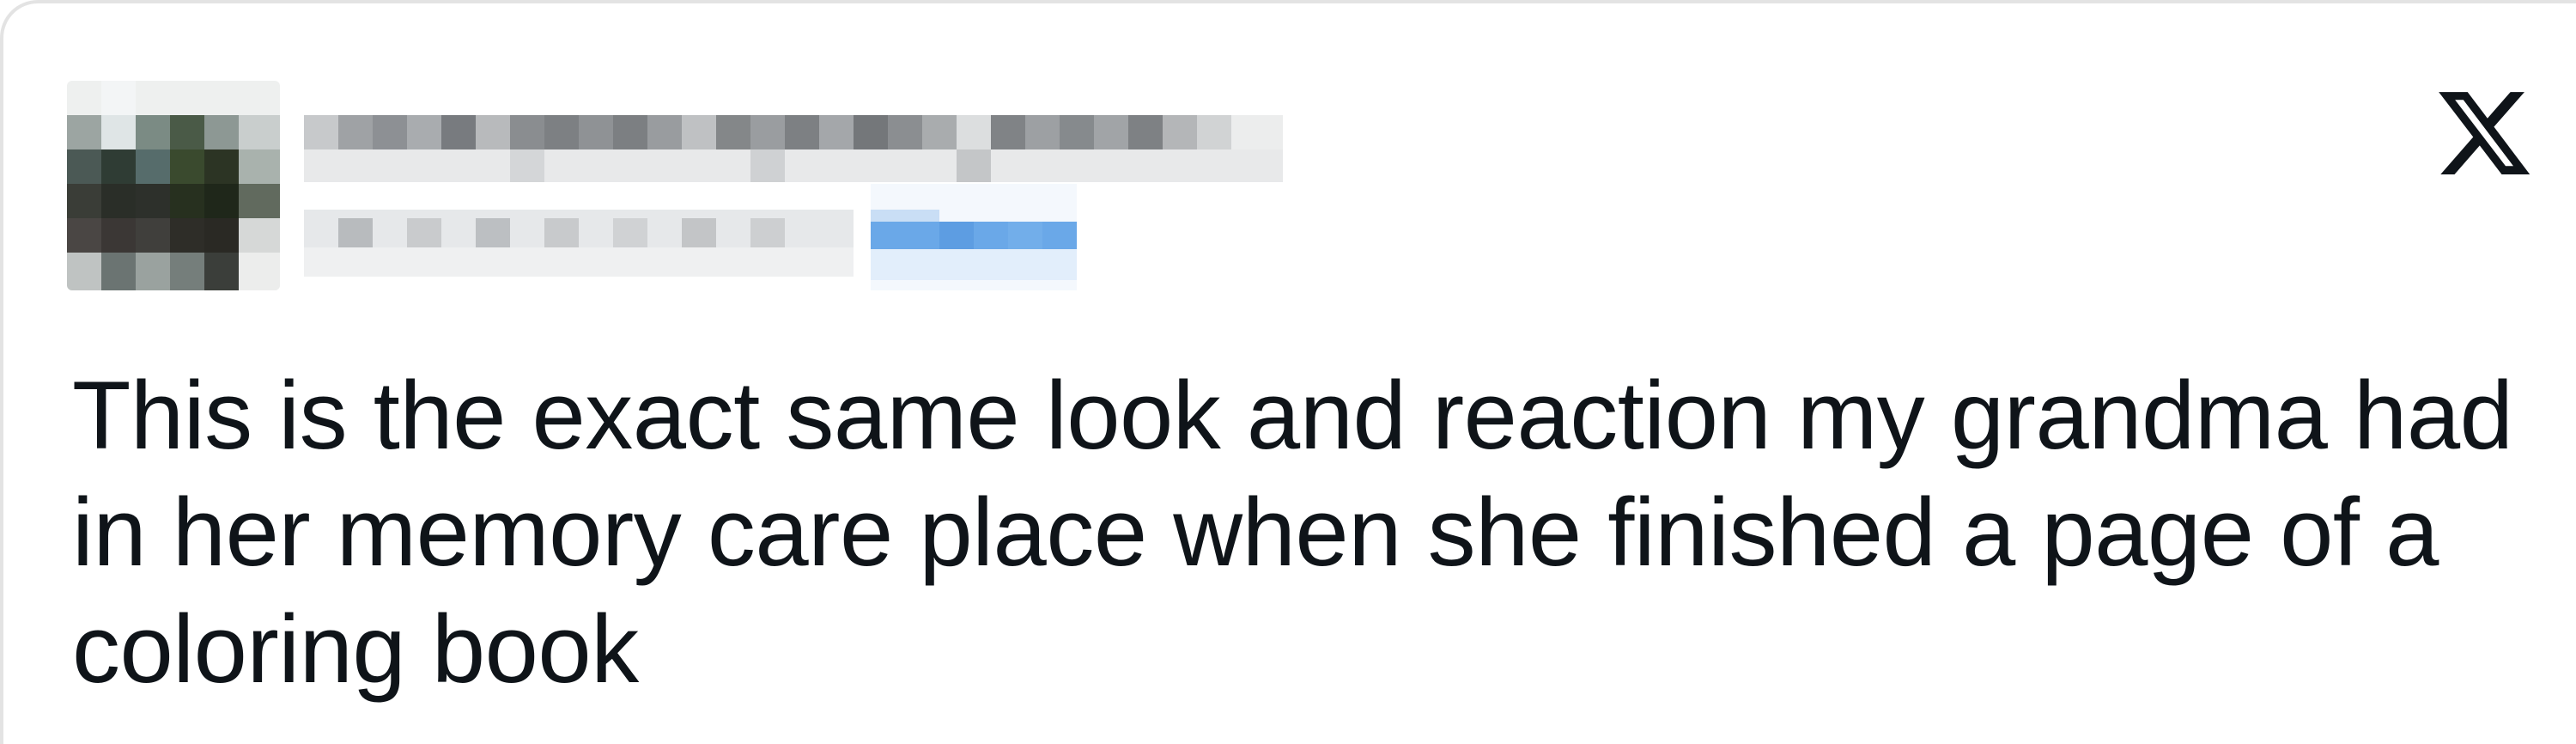 The height and width of the screenshot is (744, 2576). Describe the element at coordinates (2484, 133) in the screenshot. I see `x-logo-icon` at that location.